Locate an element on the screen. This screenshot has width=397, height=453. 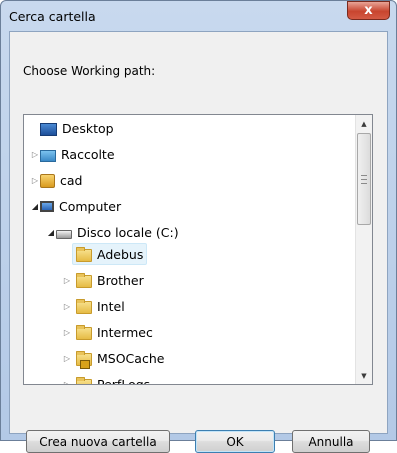
locked-folder-icon is located at coordinates (84, 359).